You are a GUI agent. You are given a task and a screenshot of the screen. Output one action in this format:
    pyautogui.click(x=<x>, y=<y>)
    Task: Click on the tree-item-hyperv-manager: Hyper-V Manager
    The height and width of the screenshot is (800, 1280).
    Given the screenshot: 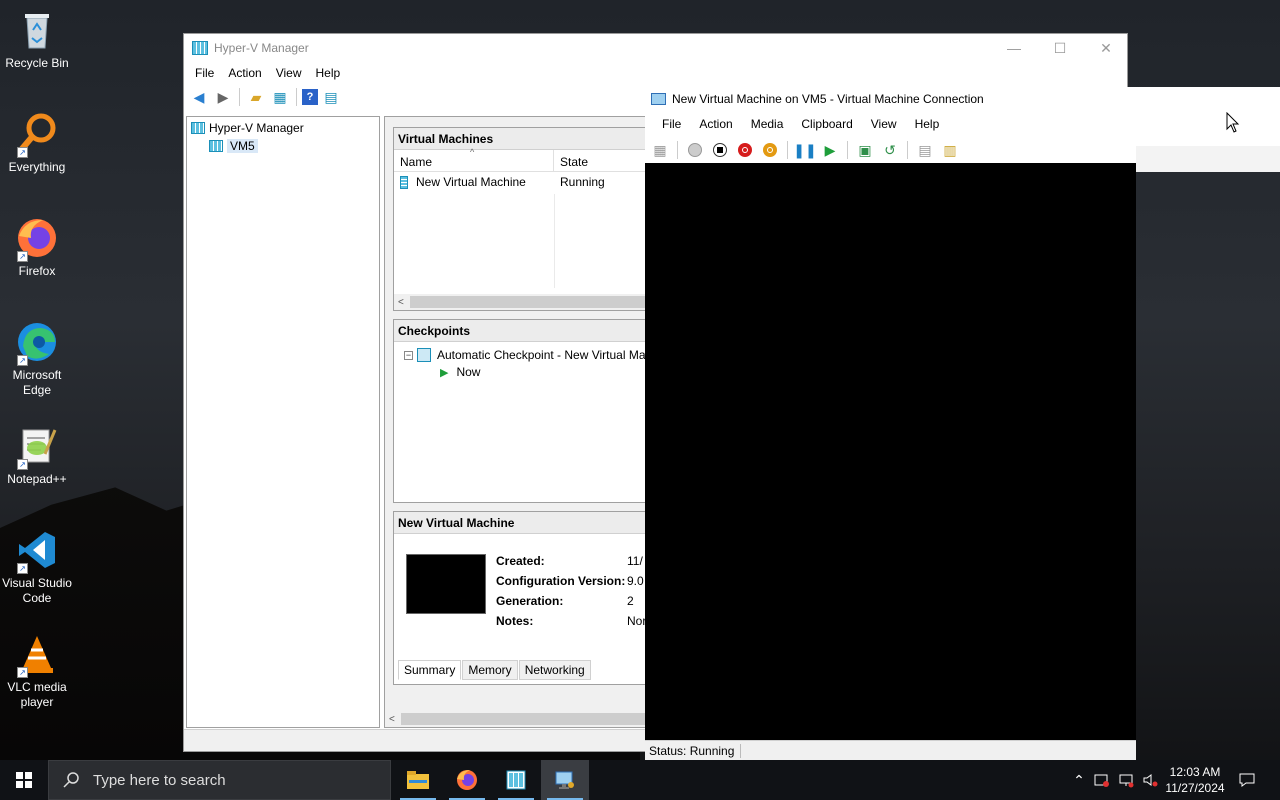 What is the action you would take?
    pyautogui.click(x=283, y=128)
    